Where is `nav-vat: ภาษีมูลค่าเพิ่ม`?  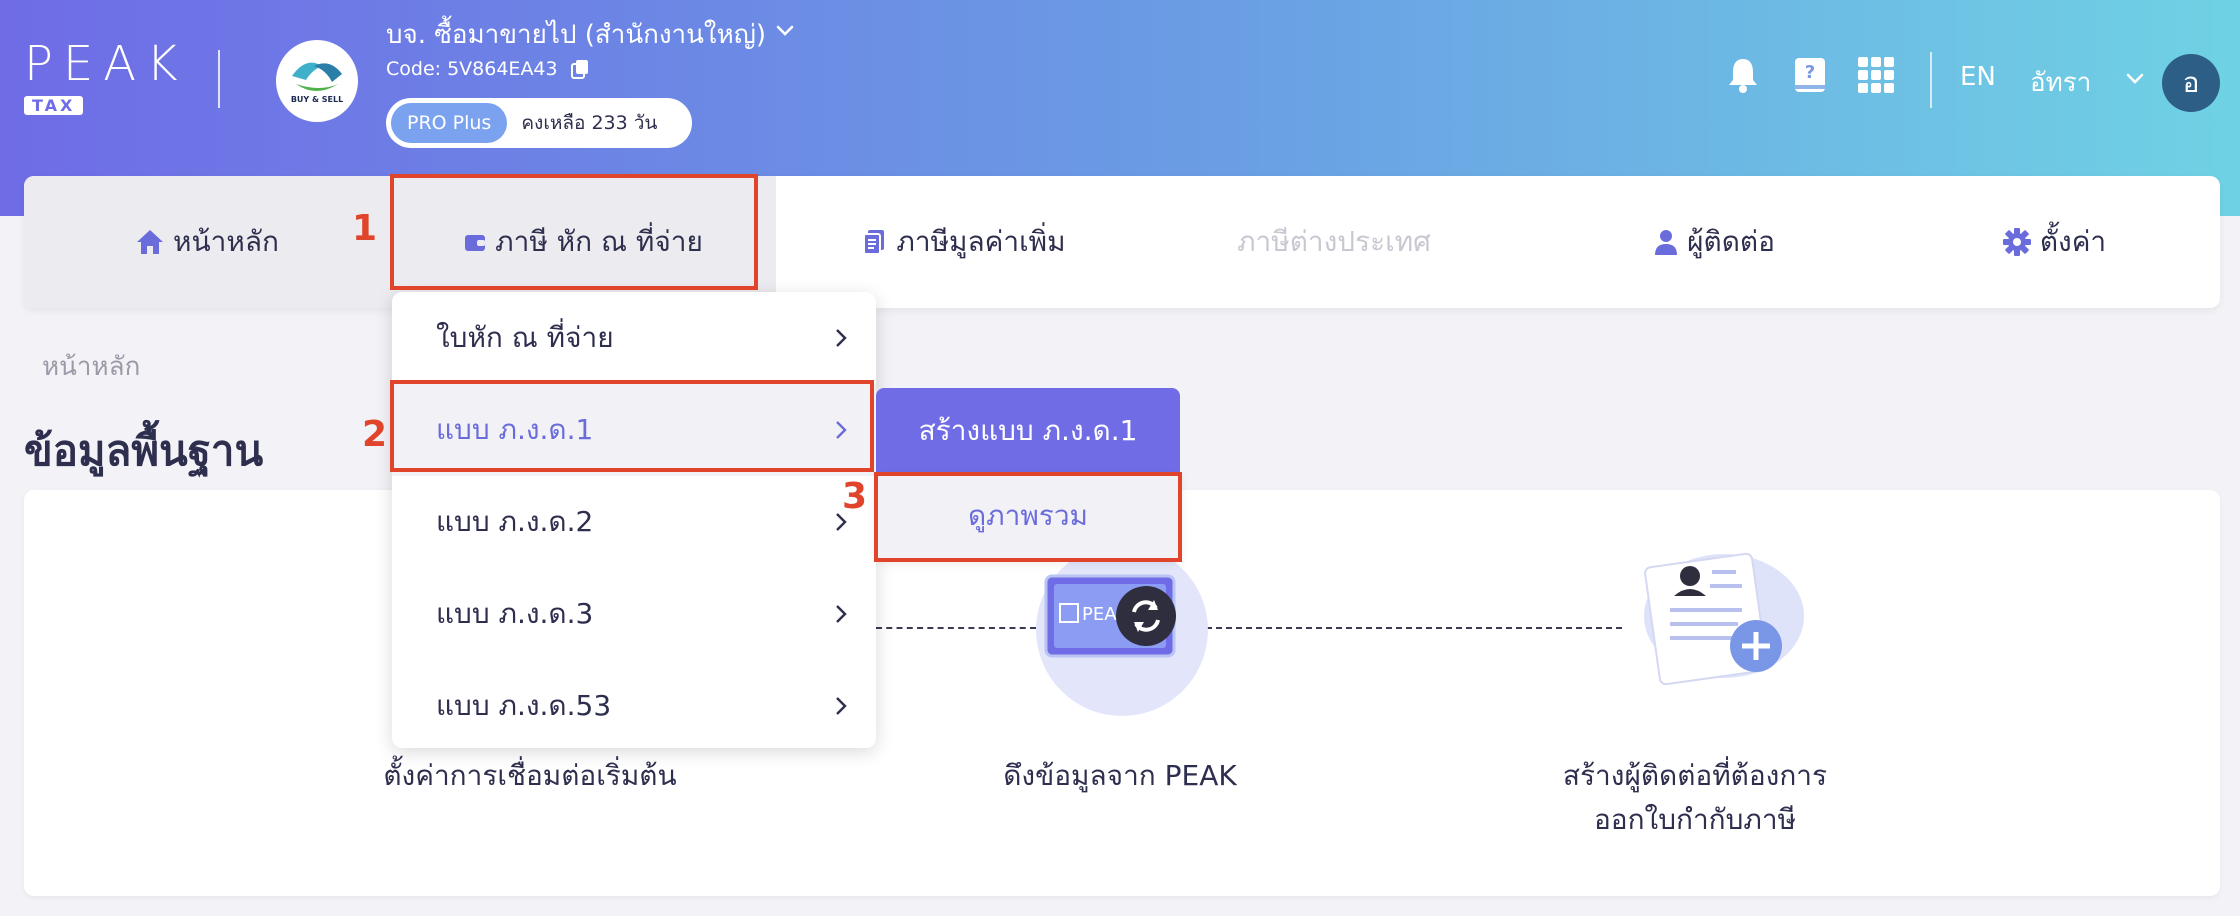 nav-vat: ภาษีมูลค่าเพิ่ม is located at coordinates (964, 242).